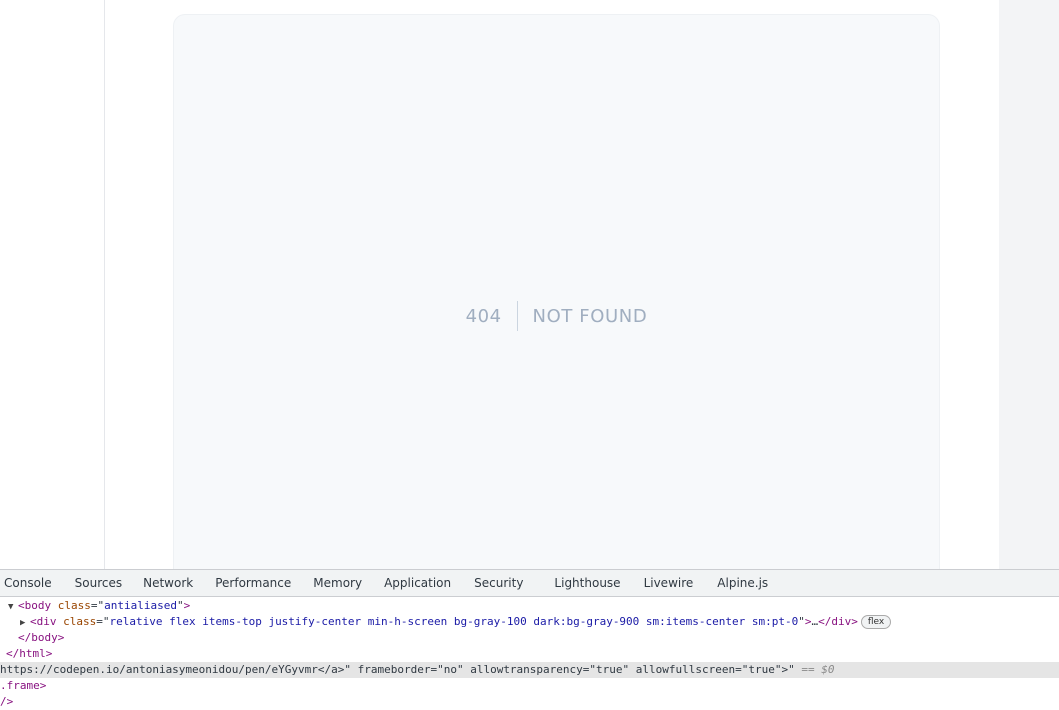 The height and width of the screenshot is (710, 1059). What do you see at coordinates (6, 702) in the screenshot?
I see `tree-node-fragment: />` at bounding box center [6, 702].